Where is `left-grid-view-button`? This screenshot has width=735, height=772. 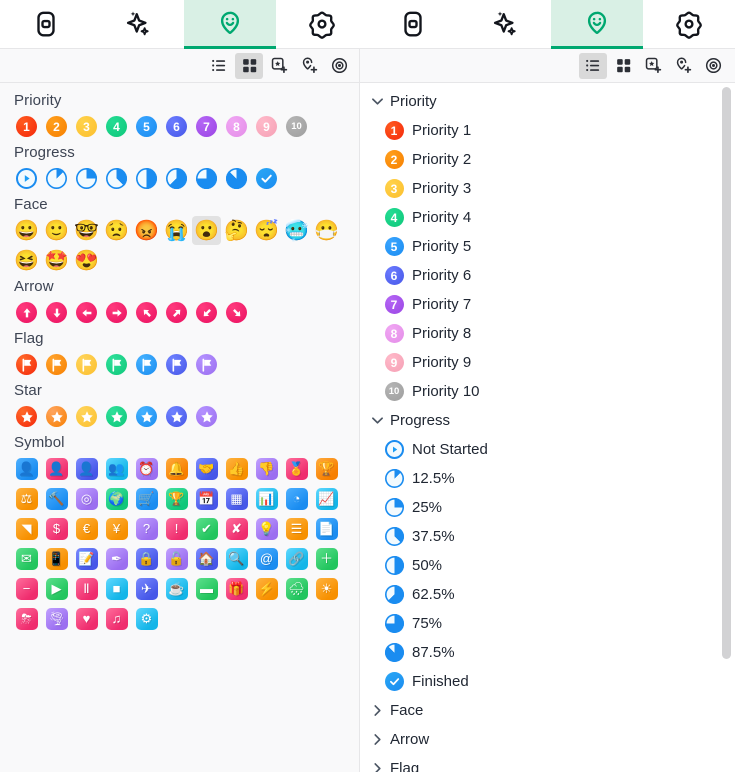 left-grid-view-button is located at coordinates (249, 65).